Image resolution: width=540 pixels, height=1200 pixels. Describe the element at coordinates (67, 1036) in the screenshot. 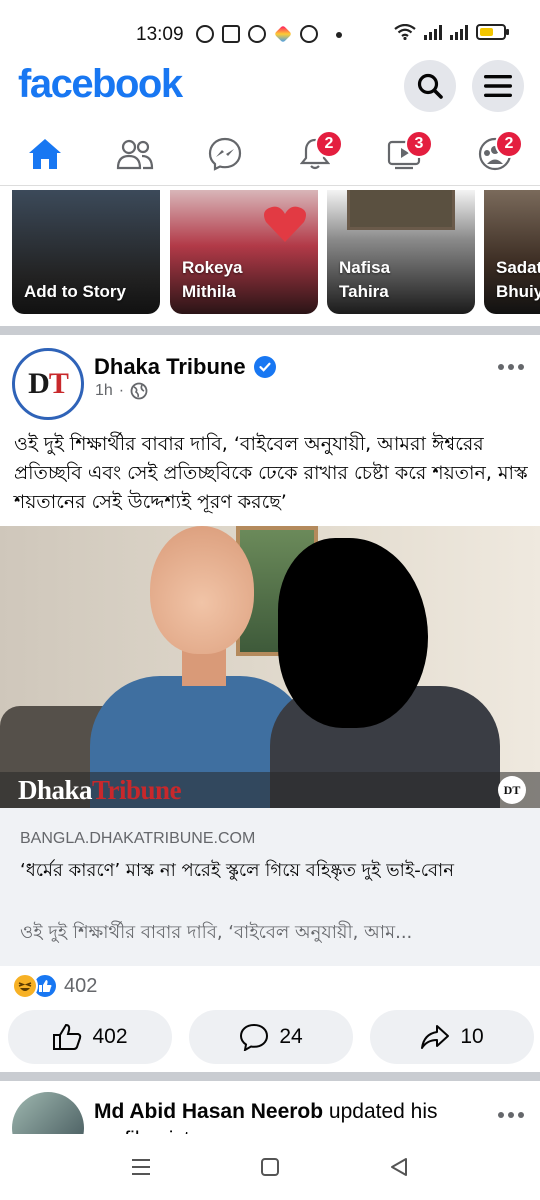

I see `thumbs-up-icon` at that location.